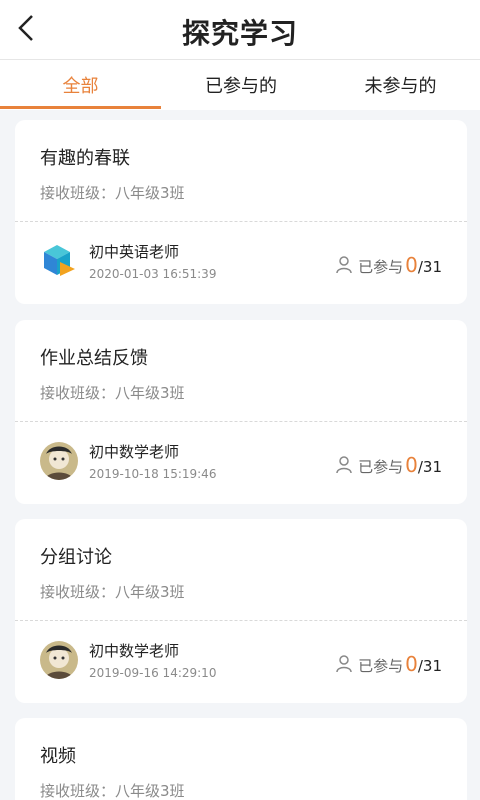  Describe the element at coordinates (85, 158) in the screenshot. I see `card-title: 有趣的春联` at that location.